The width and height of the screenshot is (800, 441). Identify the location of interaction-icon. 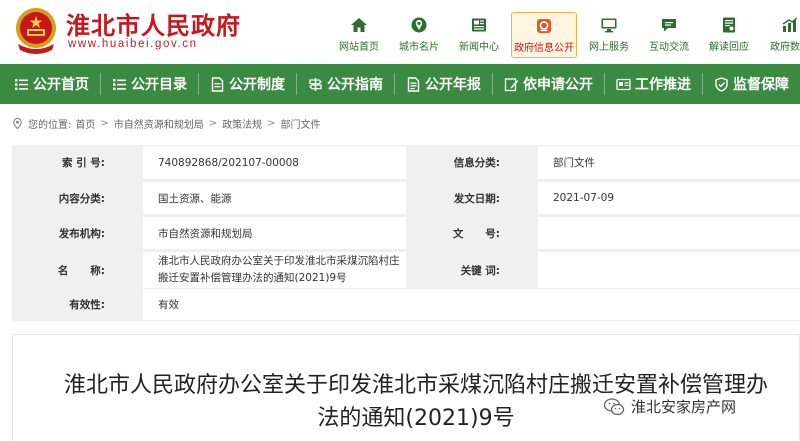
(669, 25).